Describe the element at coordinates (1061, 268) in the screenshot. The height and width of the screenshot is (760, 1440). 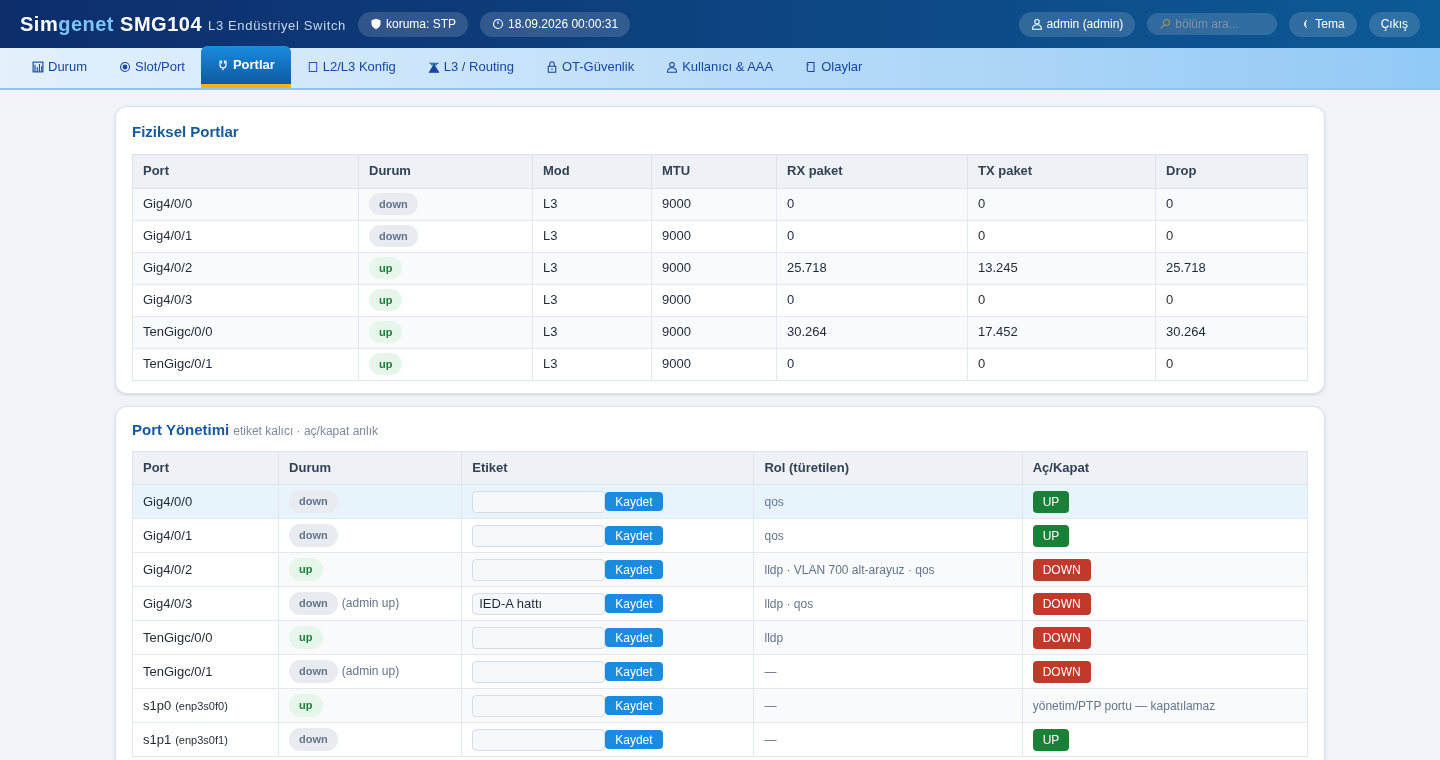
I see `table-cell: 13.245` at that location.